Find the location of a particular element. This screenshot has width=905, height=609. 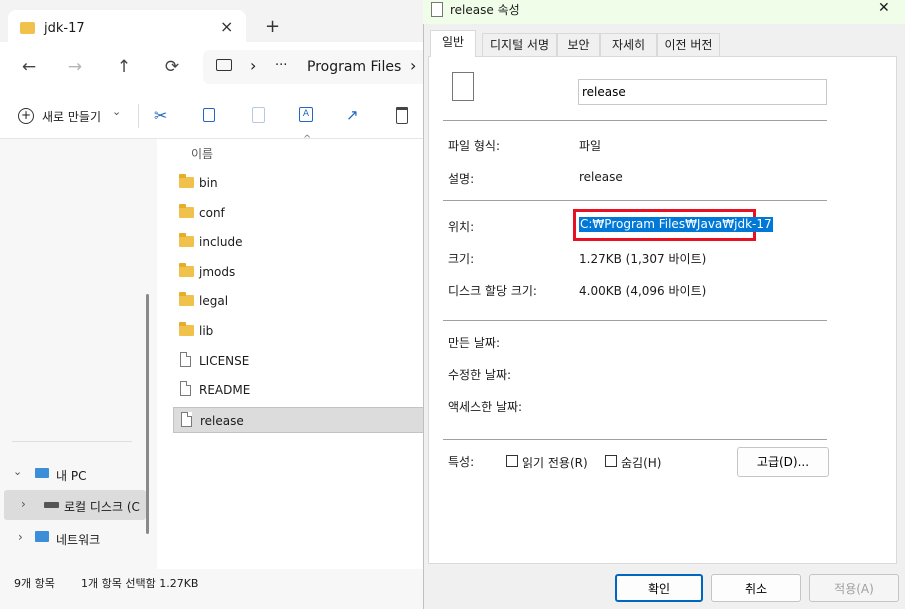

delete-icon is located at coordinates (402, 115).